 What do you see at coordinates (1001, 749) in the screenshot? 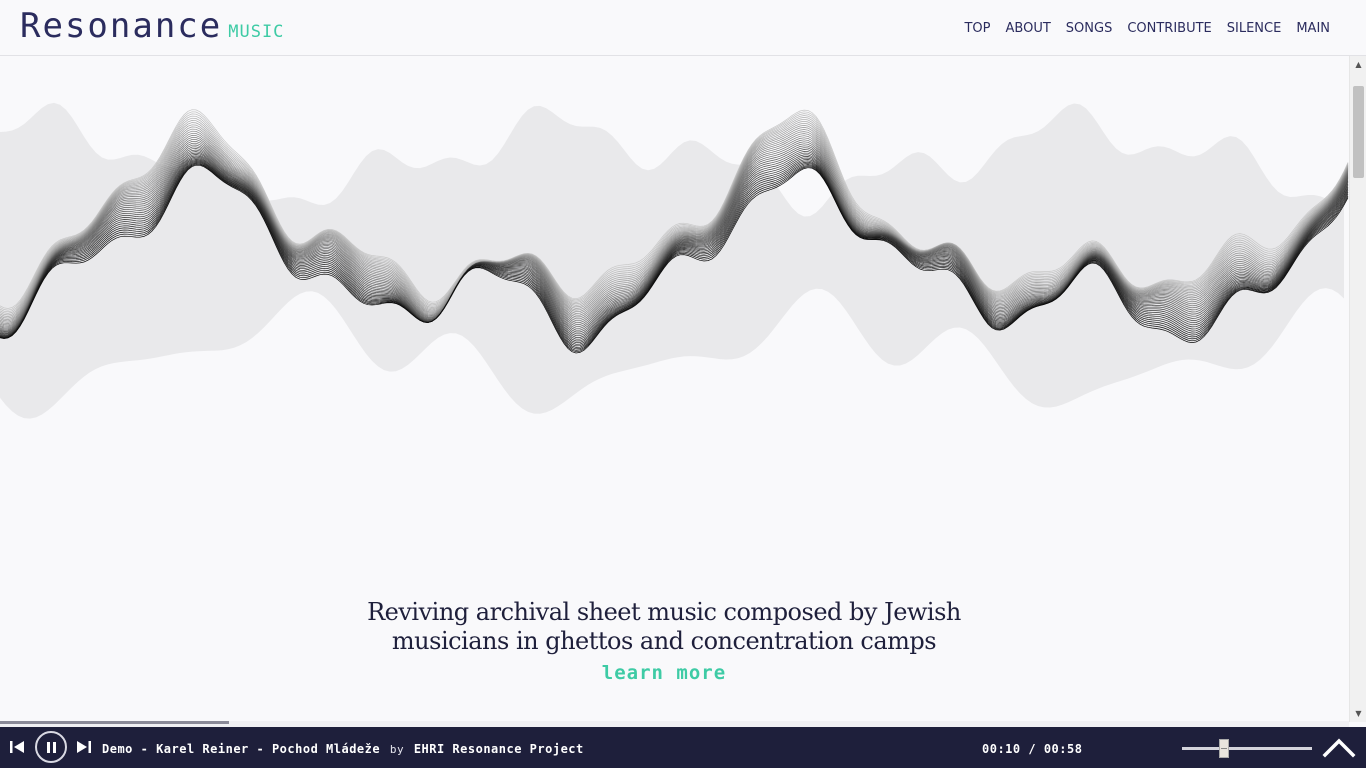
I see `current-time: 00:10` at bounding box center [1001, 749].